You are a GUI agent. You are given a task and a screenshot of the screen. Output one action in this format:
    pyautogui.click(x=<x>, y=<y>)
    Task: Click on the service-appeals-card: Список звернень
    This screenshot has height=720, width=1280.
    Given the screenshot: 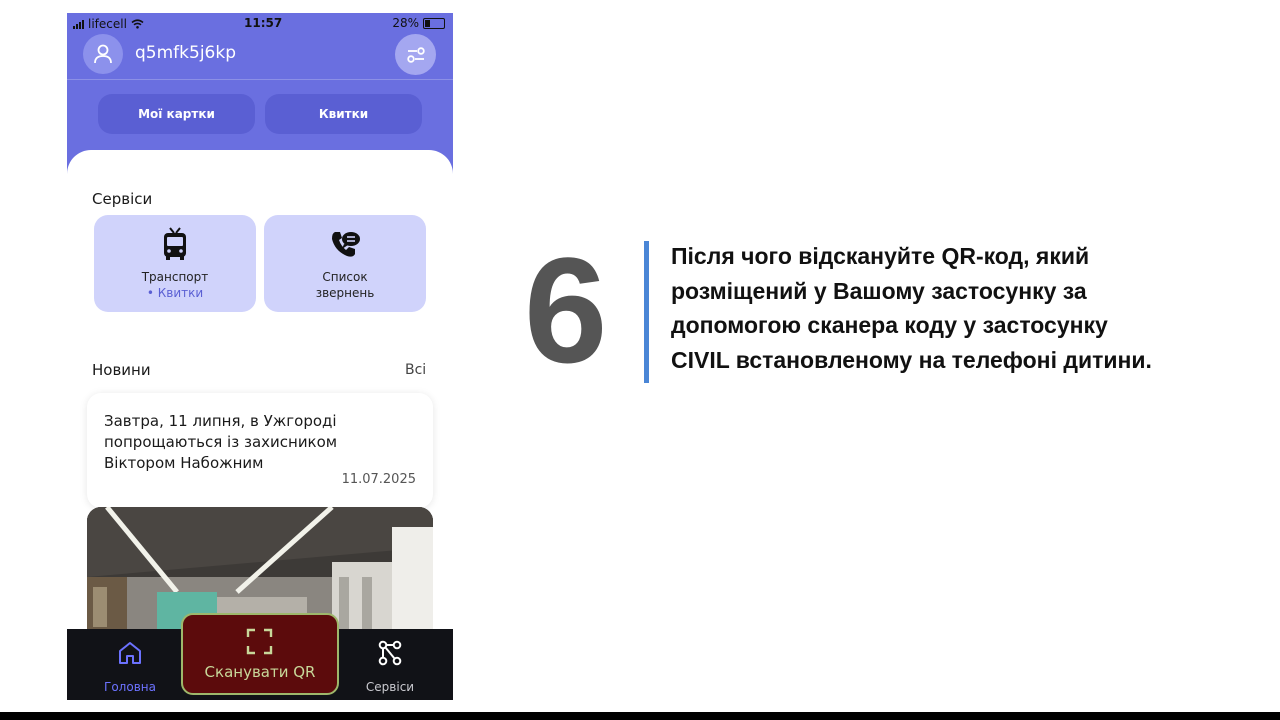 What is the action you would take?
    pyautogui.click(x=345, y=263)
    